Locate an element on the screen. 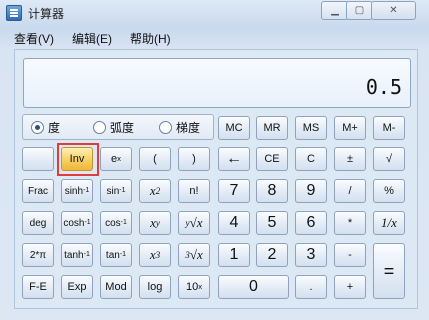 The height and width of the screenshot is (320, 429). decimal-button: . is located at coordinates (311, 287).